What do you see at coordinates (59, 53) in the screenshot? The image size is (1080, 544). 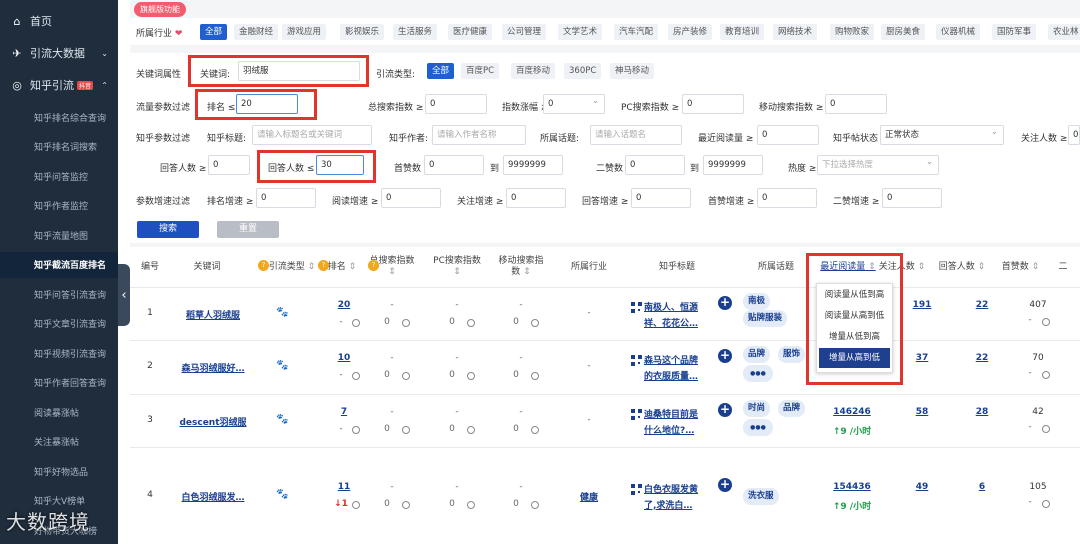 I see `sidebar-item-traffic-data: ✈ 引流大数据 ⌄` at bounding box center [59, 53].